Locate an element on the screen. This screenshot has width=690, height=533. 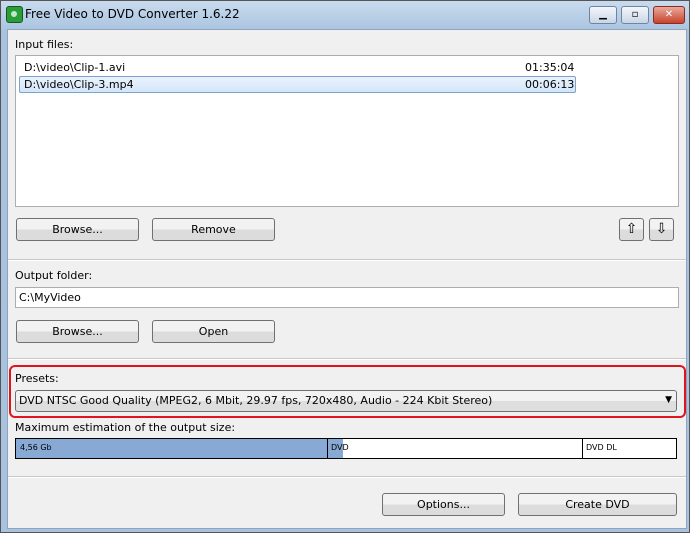
minimize-button: ▁ is located at coordinates (603, 15).